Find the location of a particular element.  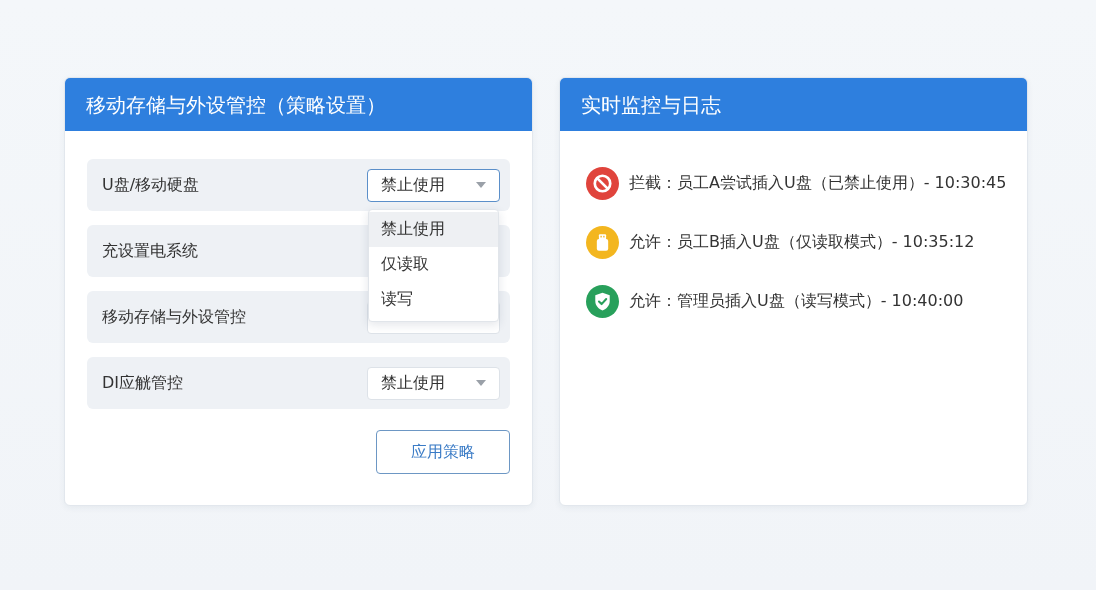

usb-drive-icon is located at coordinates (602, 242).